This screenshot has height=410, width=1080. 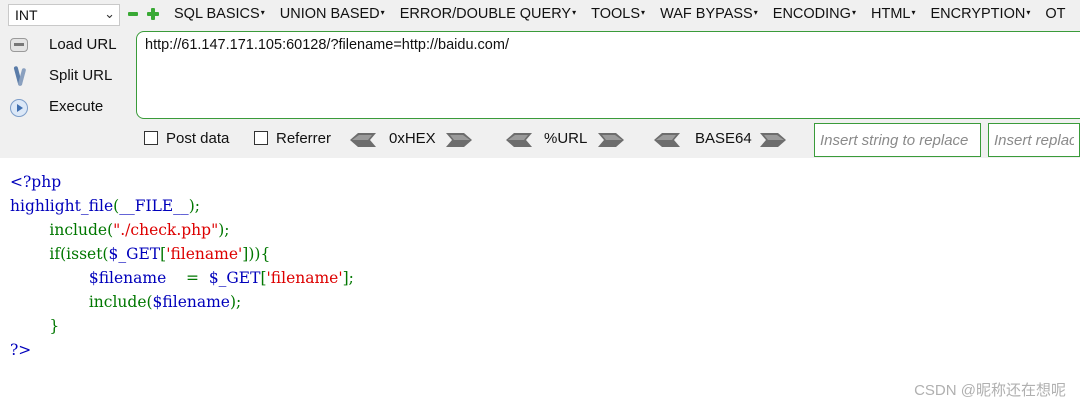 I want to click on split-url-button: Split URL, so click(x=67, y=77).